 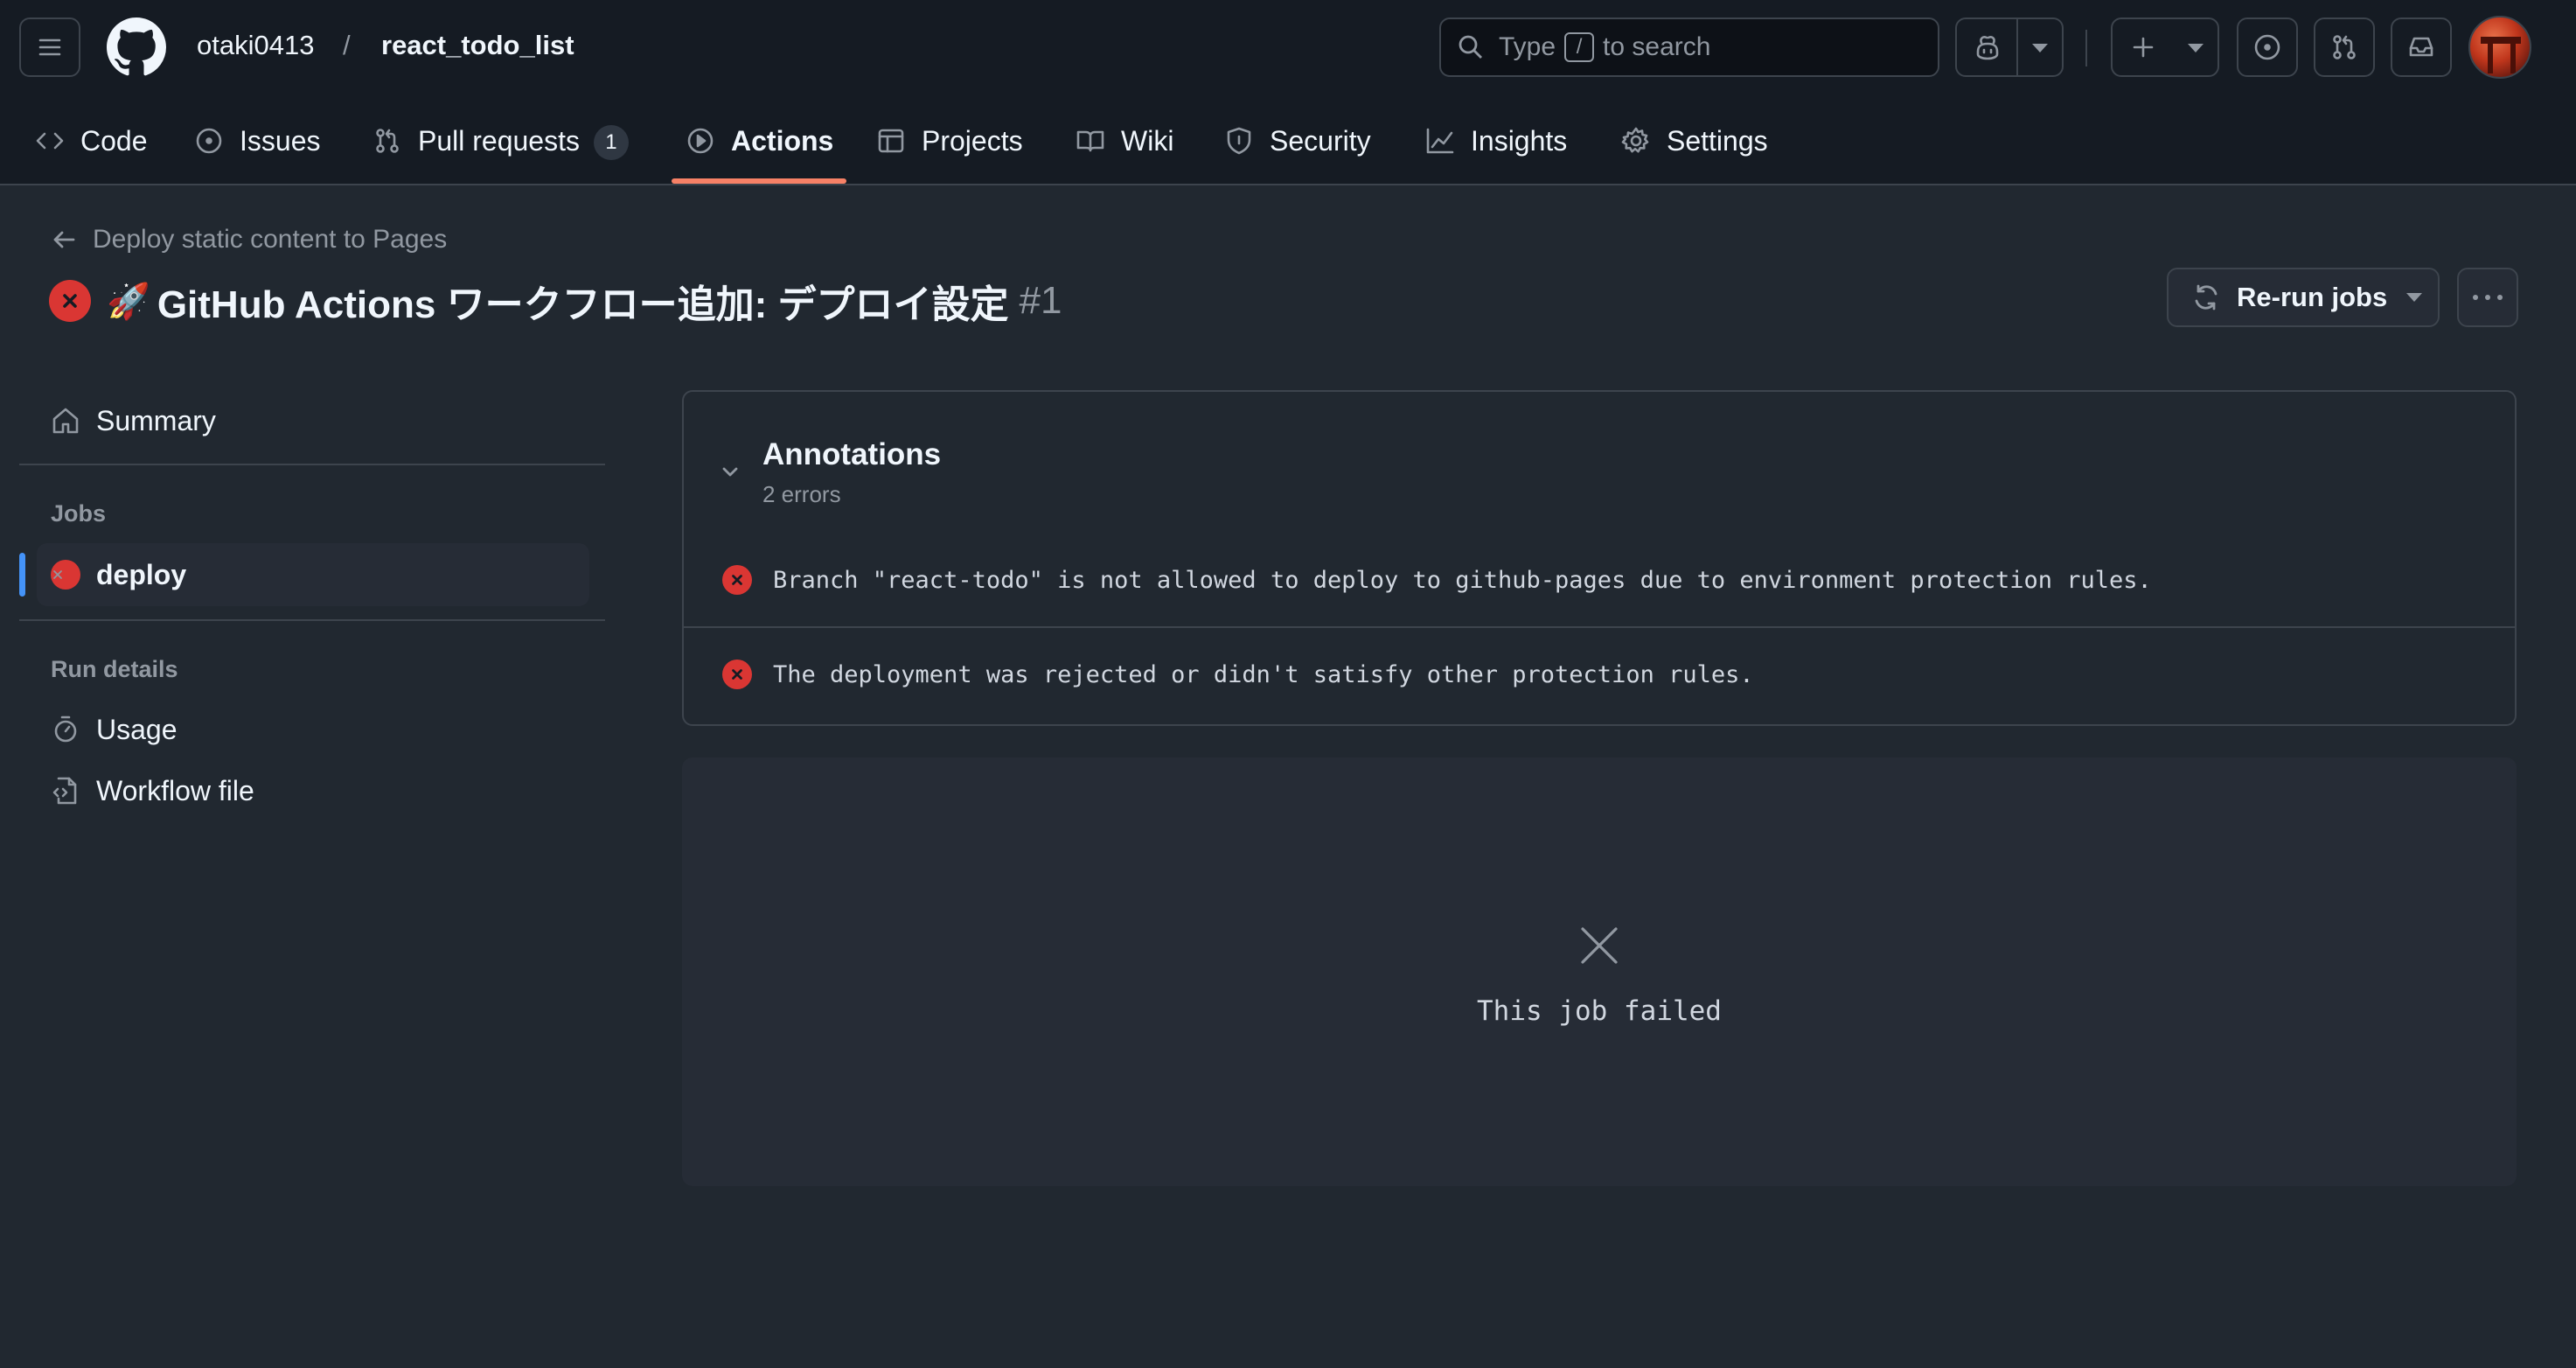 What do you see at coordinates (313, 729) in the screenshot?
I see `sidebar-item-usage: Usage` at bounding box center [313, 729].